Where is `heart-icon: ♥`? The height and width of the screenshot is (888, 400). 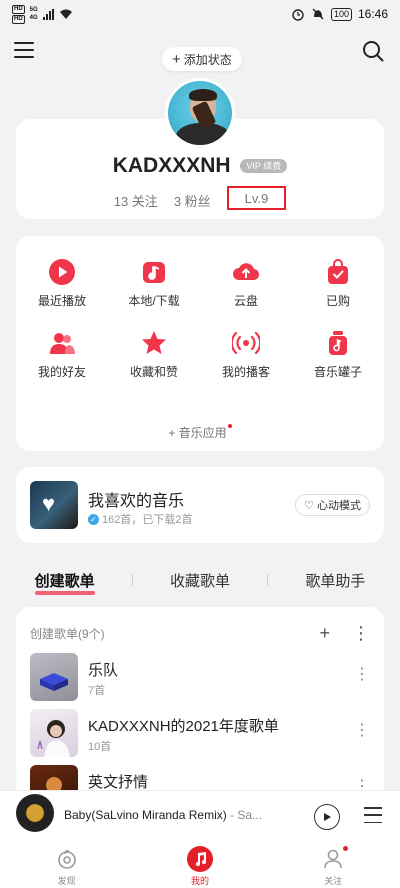
heart-icon: ♥ is located at coordinates (49, 503).